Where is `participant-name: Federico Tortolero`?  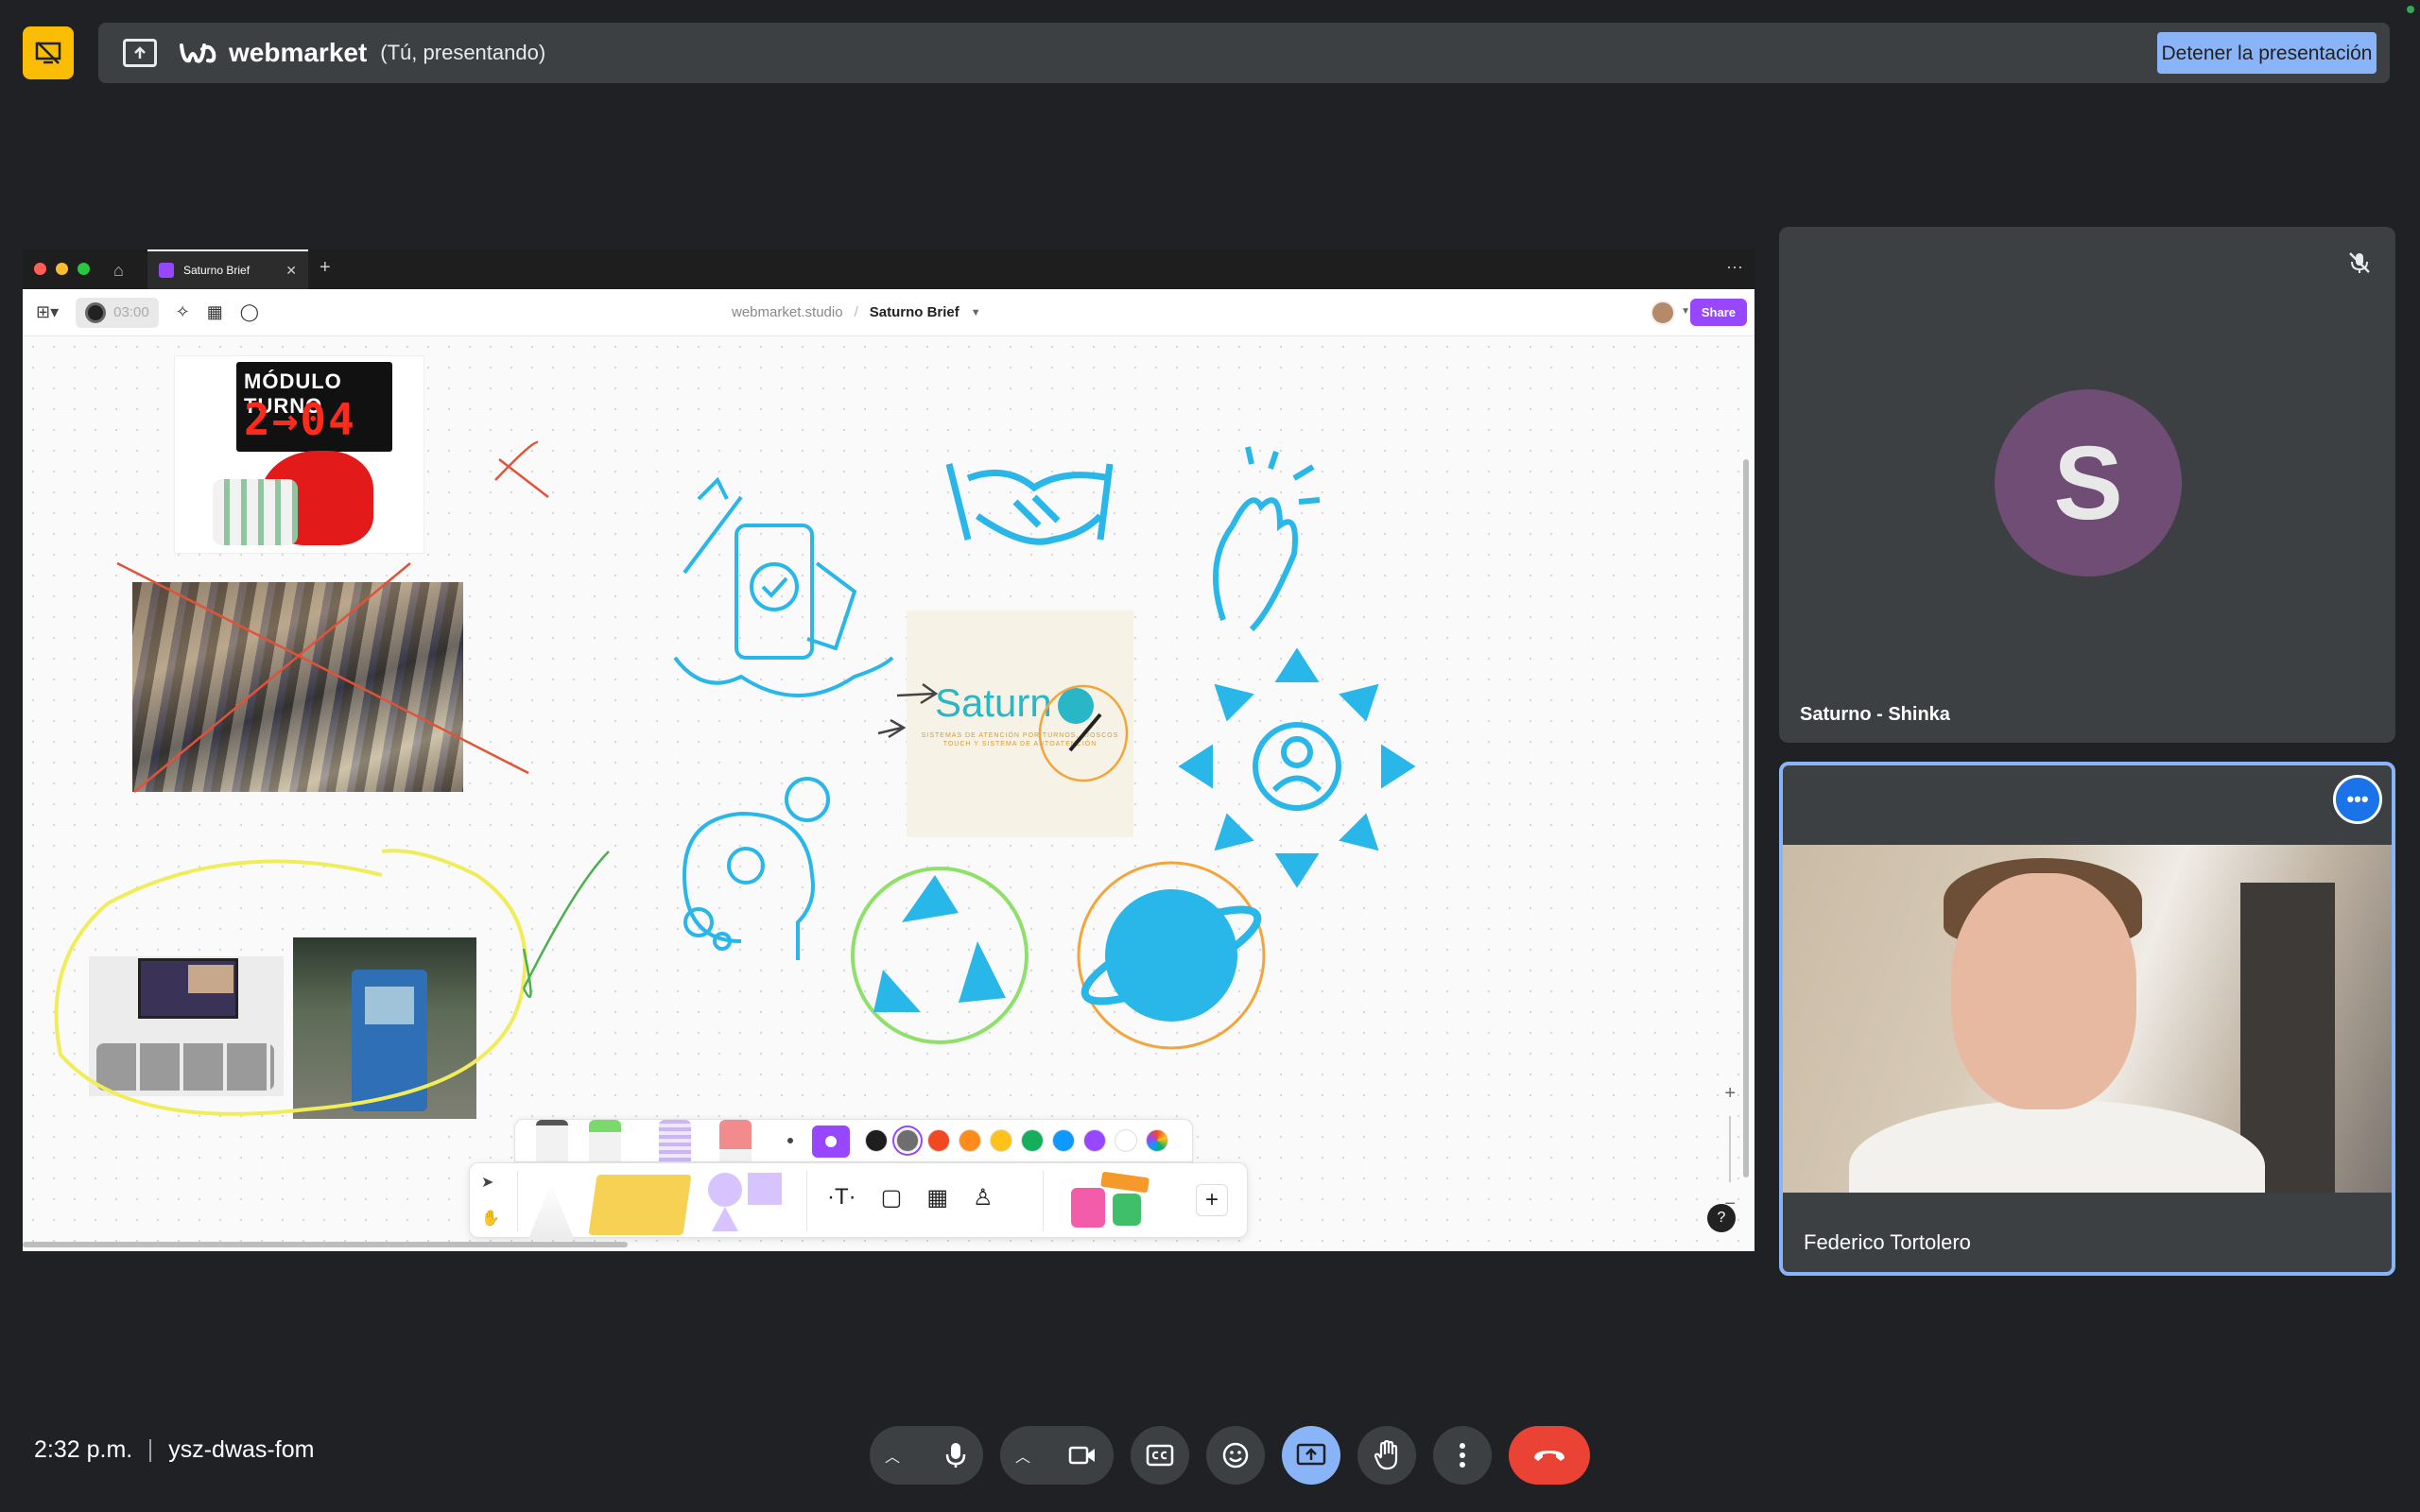 participant-name: Federico Tortolero is located at coordinates (1887, 1242).